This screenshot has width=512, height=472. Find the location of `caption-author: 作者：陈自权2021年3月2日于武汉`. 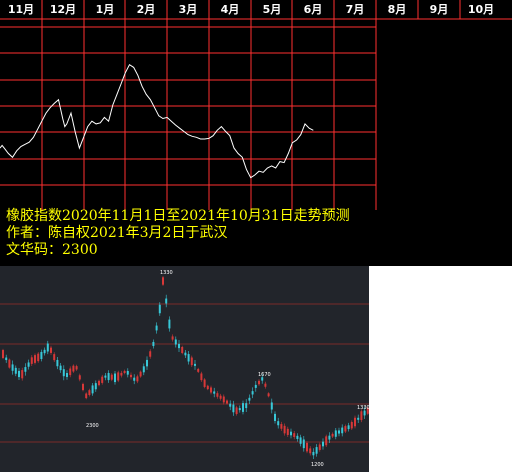

caption-author: 作者：陈自权2021年3月2日于武汉 is located at coordinates (117, 233).